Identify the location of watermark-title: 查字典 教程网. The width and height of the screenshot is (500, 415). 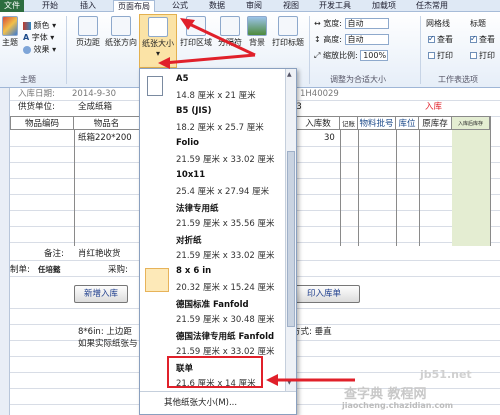
(385, 394).